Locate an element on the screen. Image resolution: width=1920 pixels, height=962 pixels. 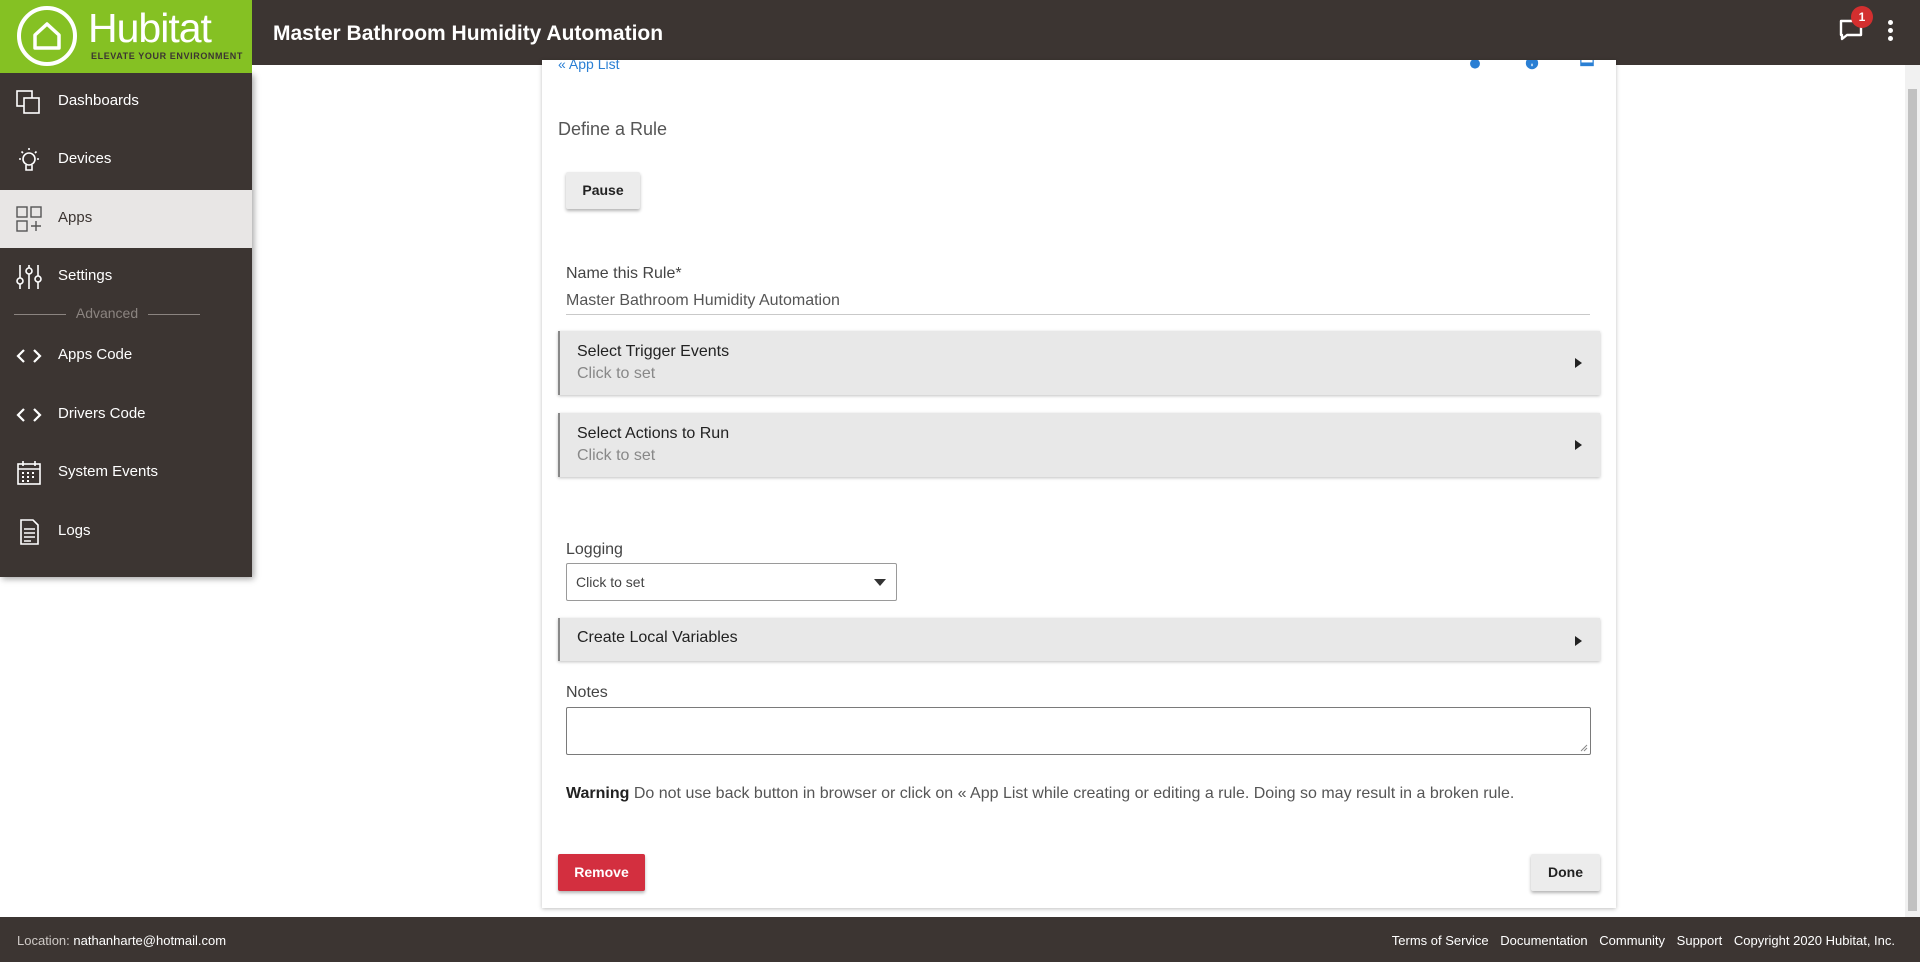
create-local-variables-section: Create Local Variables is located at coordinates (1079, 639).